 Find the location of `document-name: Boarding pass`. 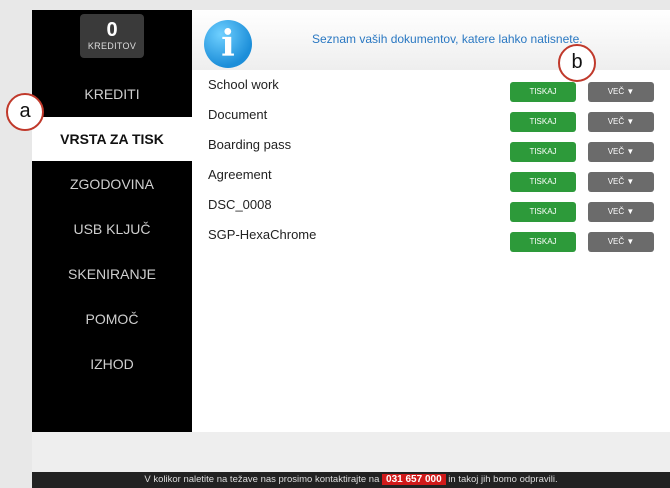

document-name: Boarding pass is located at coordinates (250, 144).